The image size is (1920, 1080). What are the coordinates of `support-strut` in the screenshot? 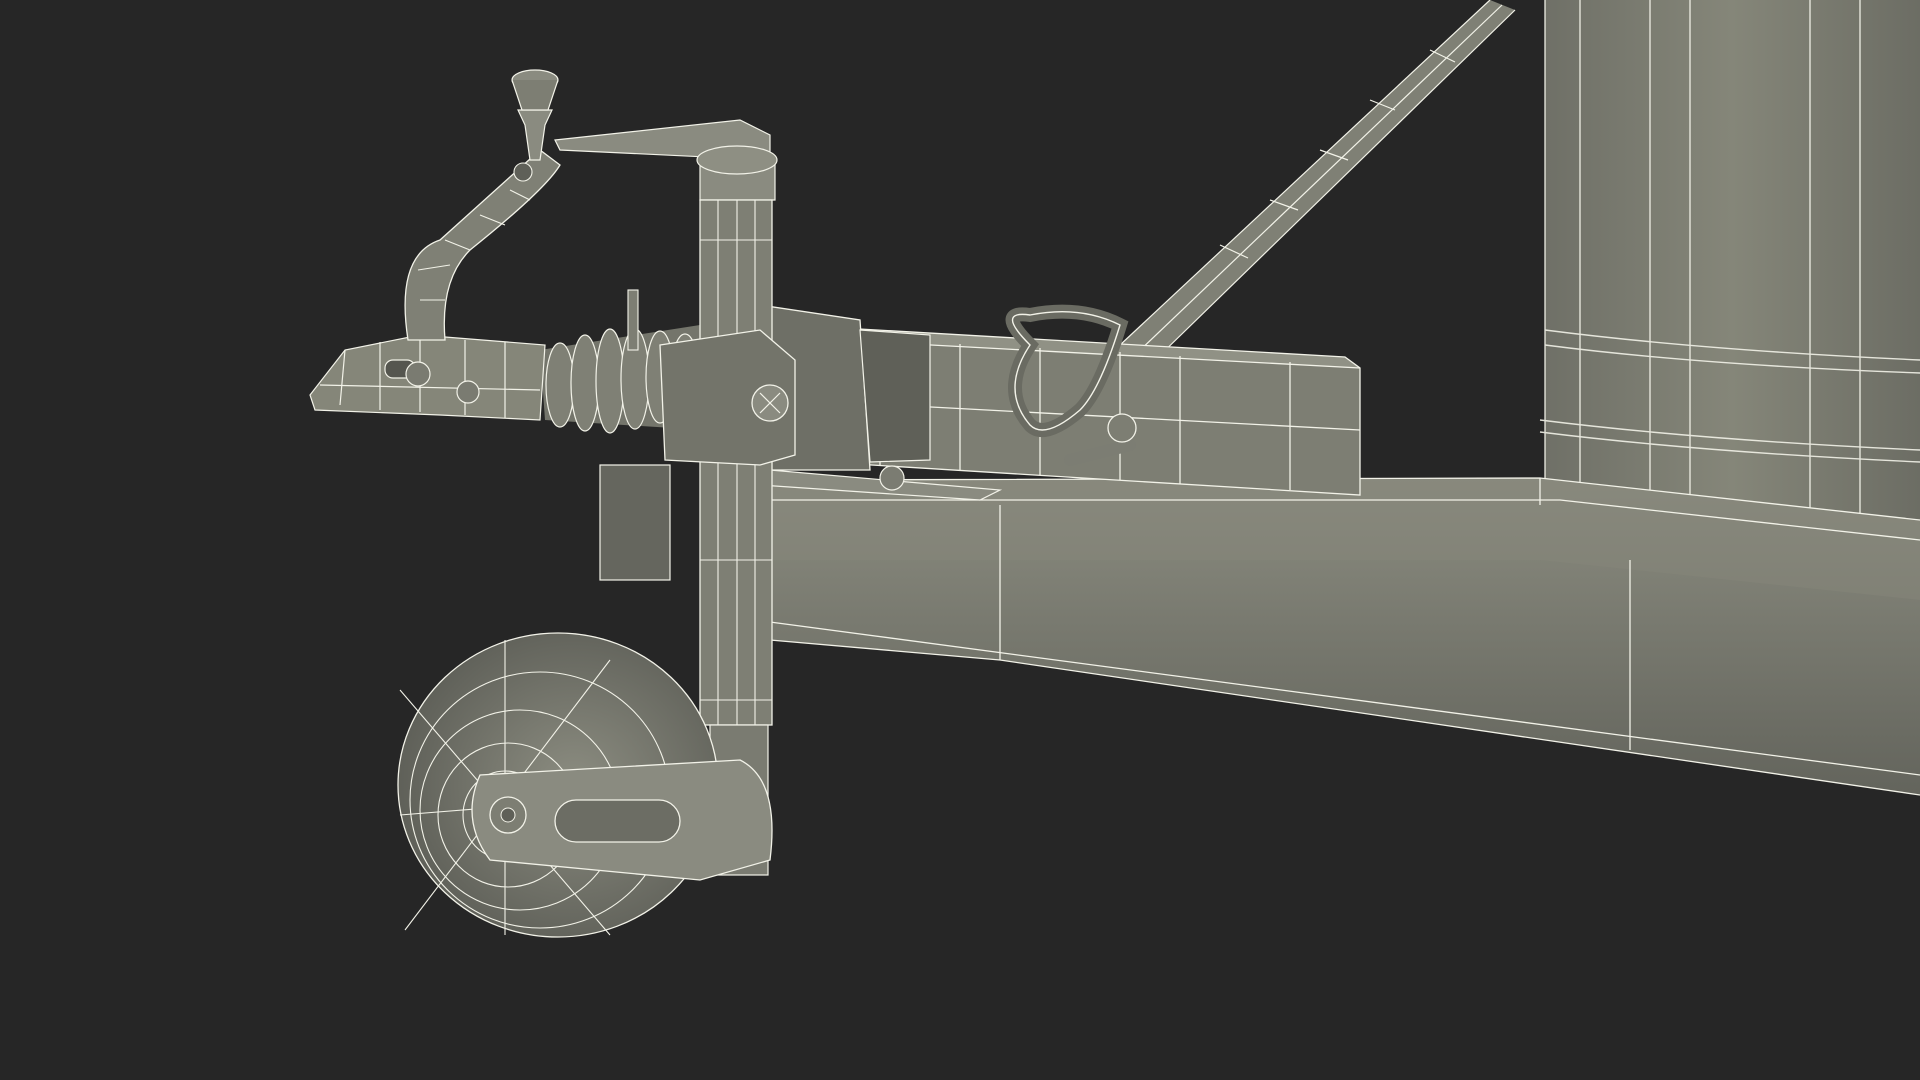 It's located at (1317, 183).